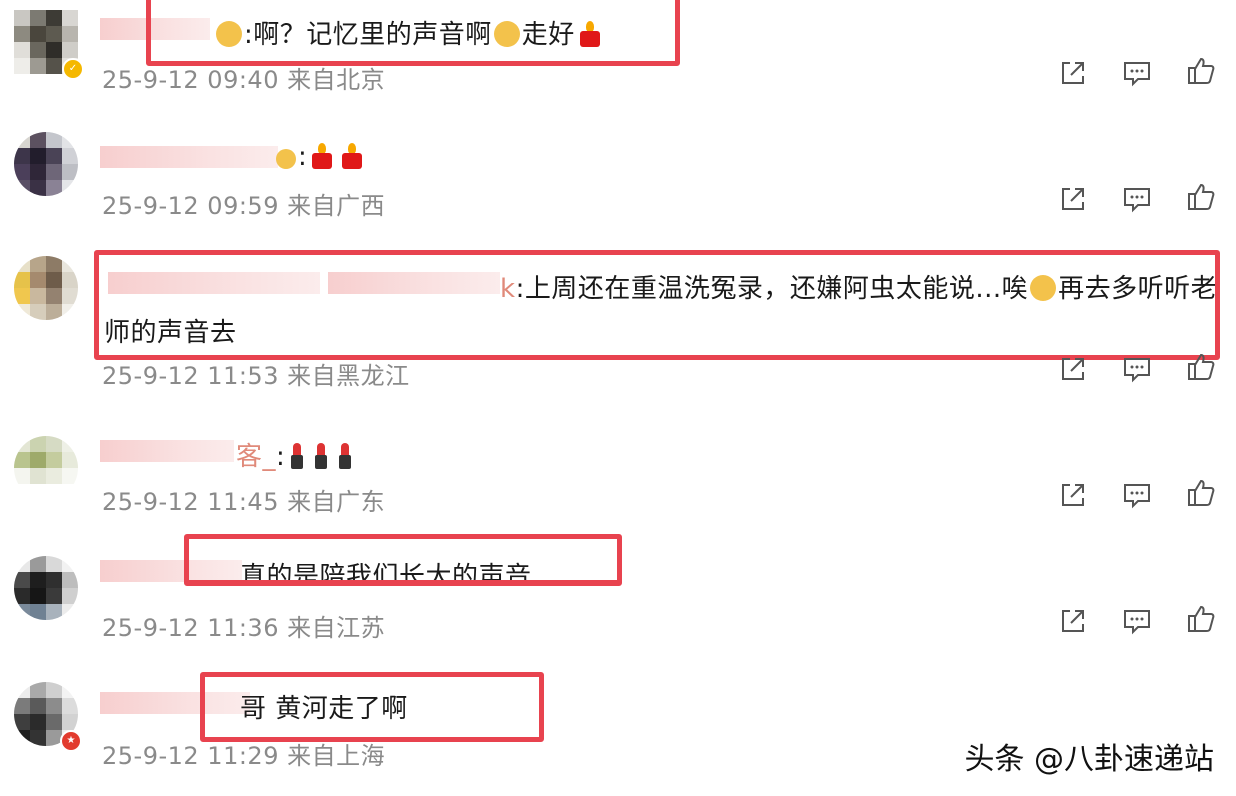 This screenshot has width=1236, height=796. Describe the element at coordinates (244, 628) in the screenshot. I see `comment-meta: 25-9-12 11:36 来自江苏` at that location.